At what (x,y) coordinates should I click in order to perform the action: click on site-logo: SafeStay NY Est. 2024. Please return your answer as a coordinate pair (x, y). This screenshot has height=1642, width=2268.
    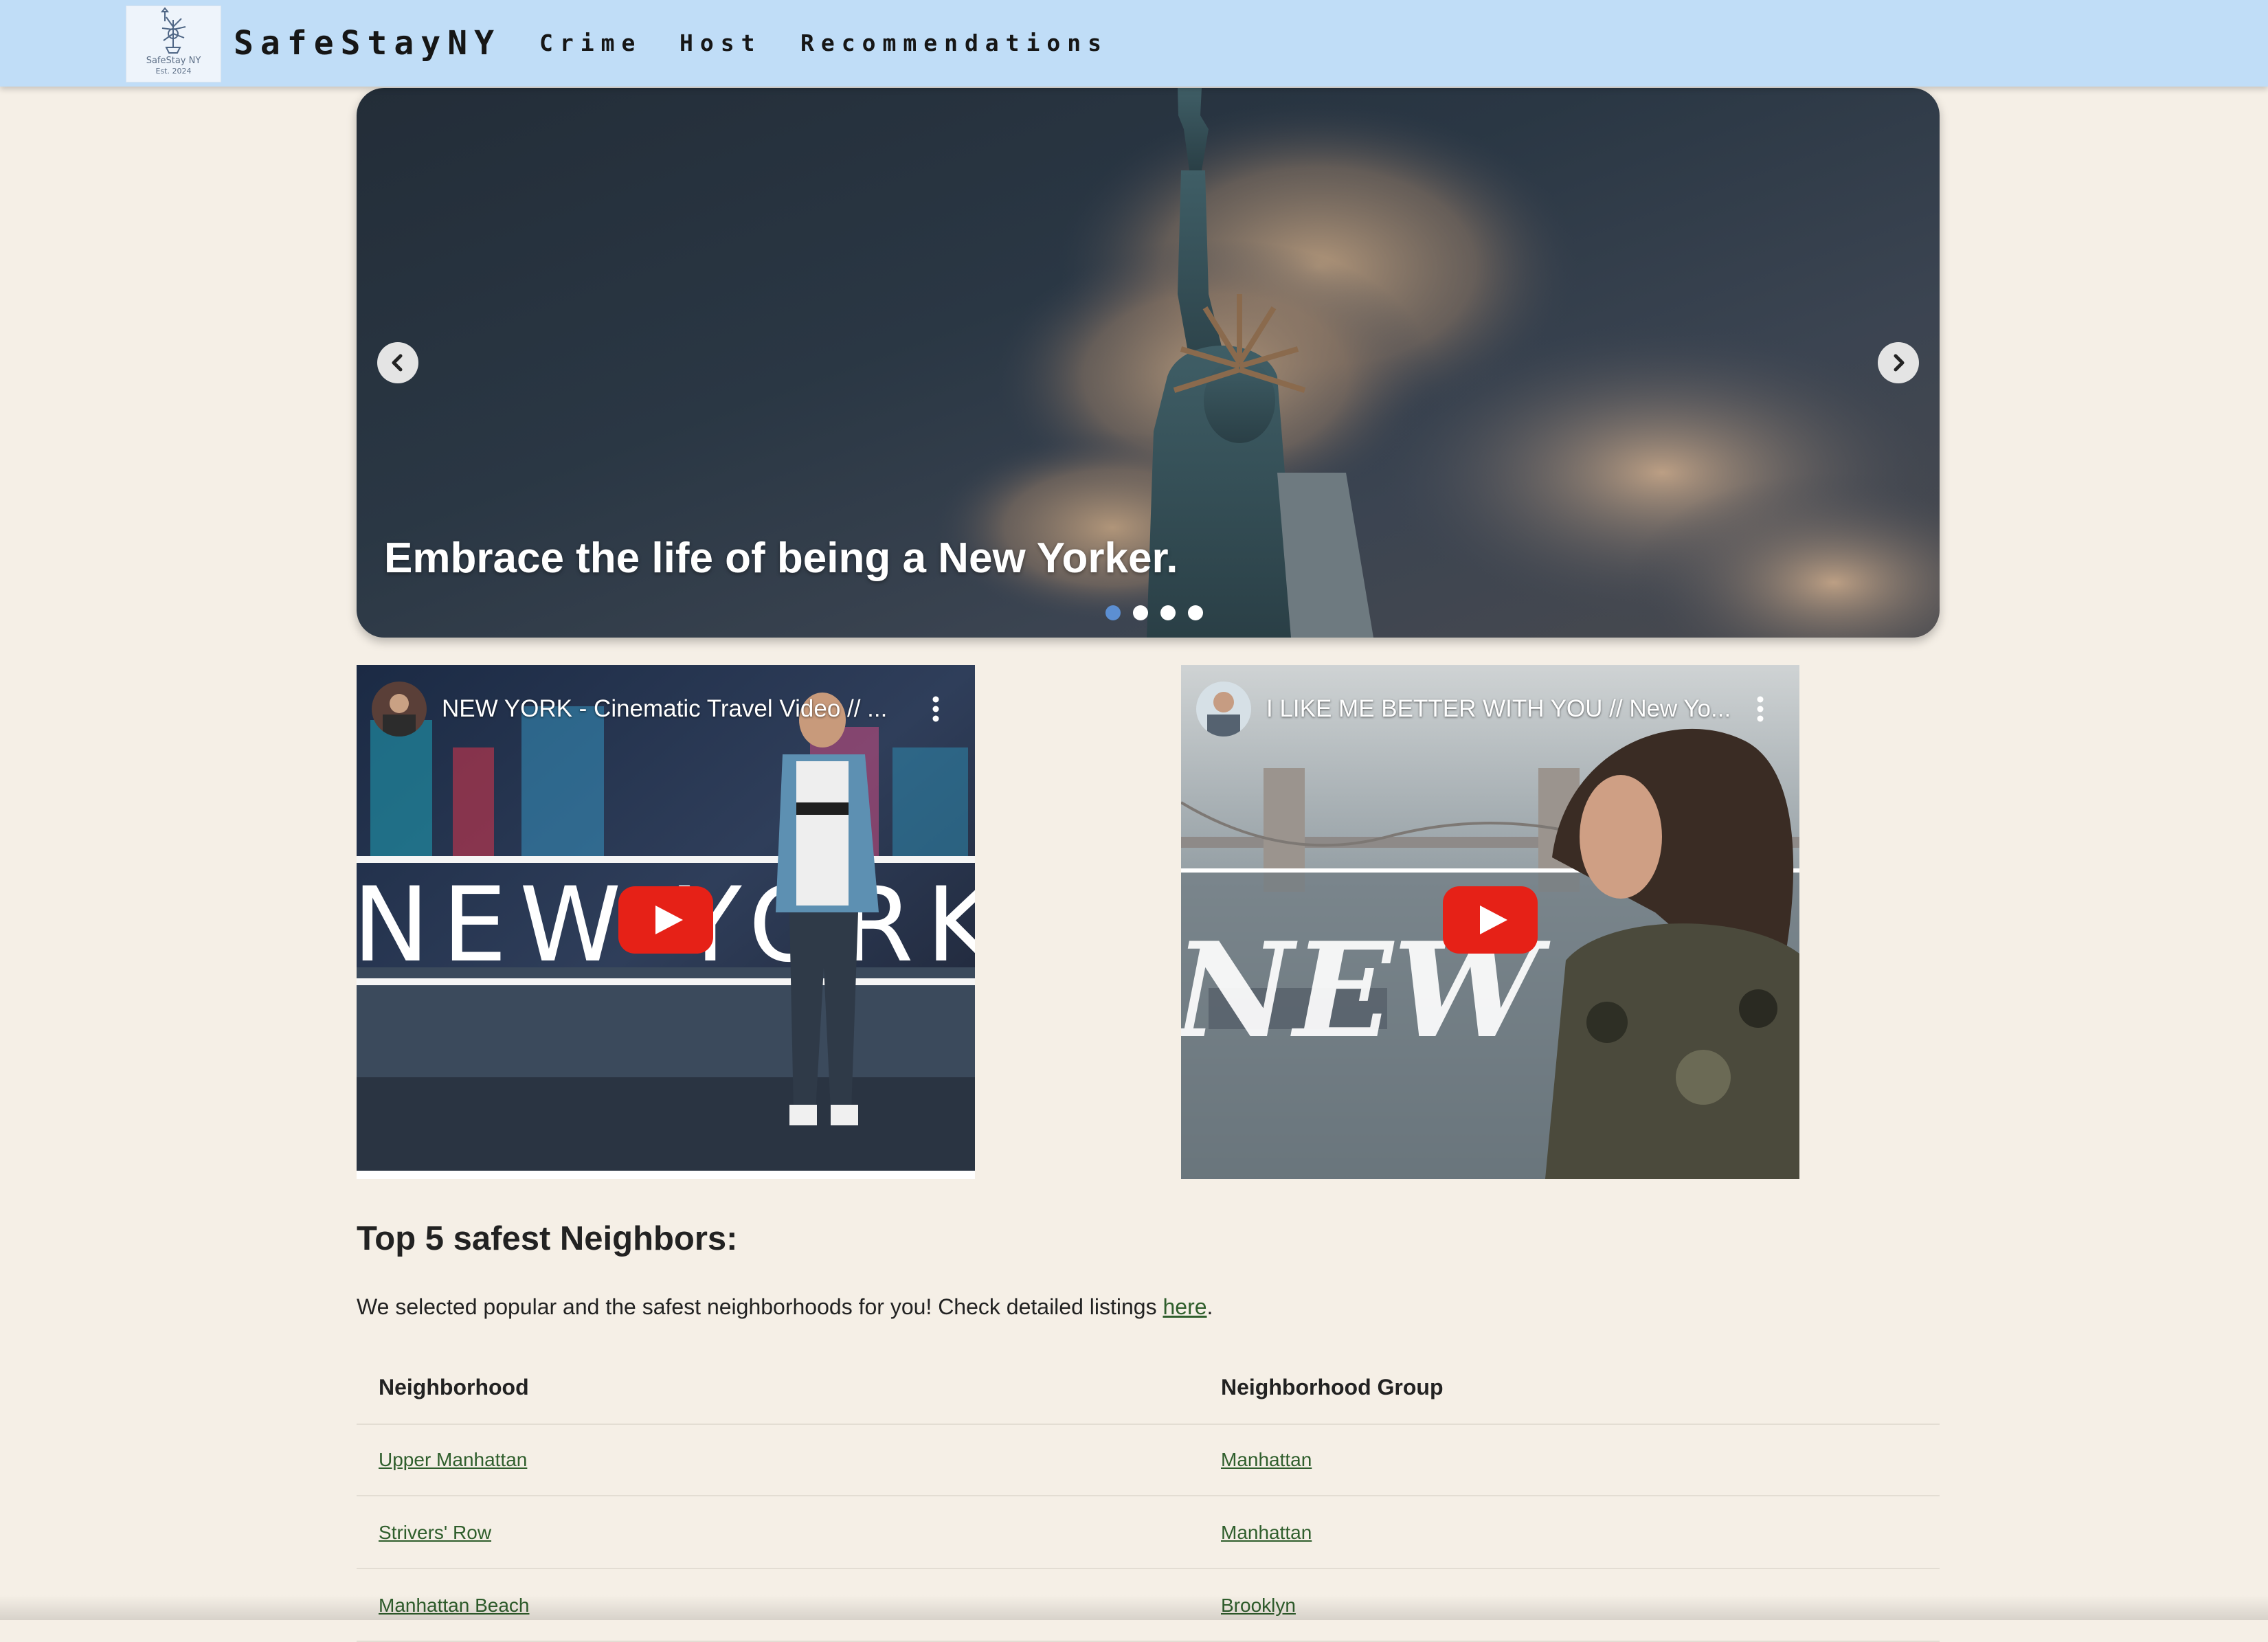
    Looking at the image, I should click on (173, 43).